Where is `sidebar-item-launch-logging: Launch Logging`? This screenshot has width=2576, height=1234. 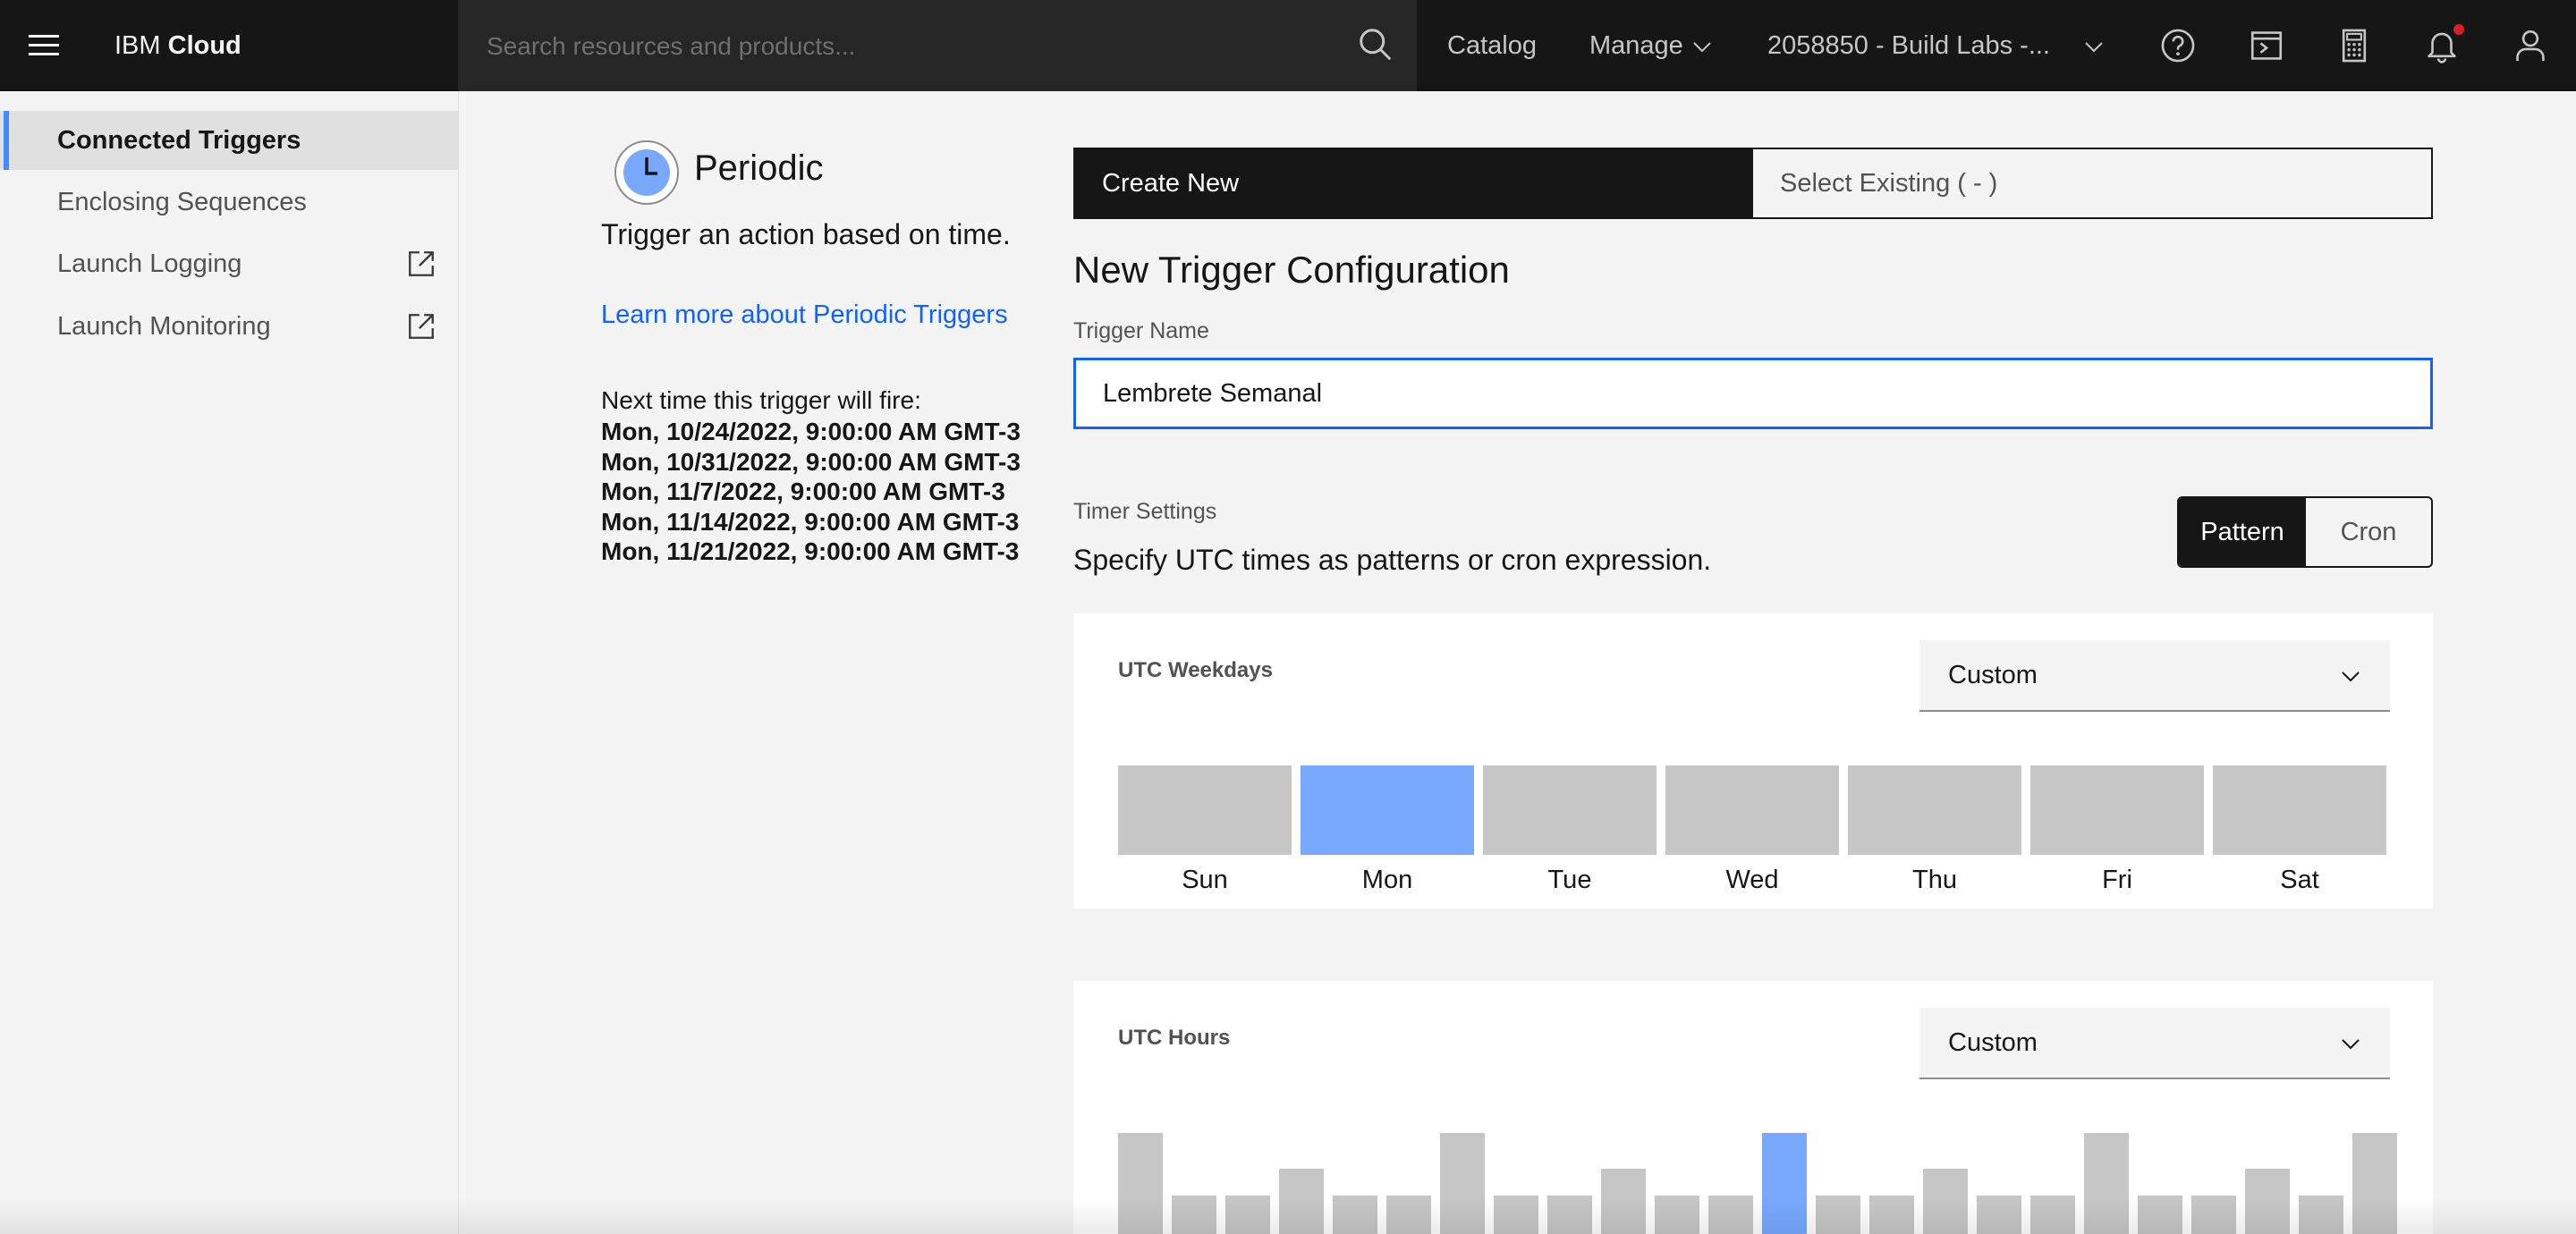
sidebar-item-launch-logging: Launch Logging is located at coordinates (229, 263).